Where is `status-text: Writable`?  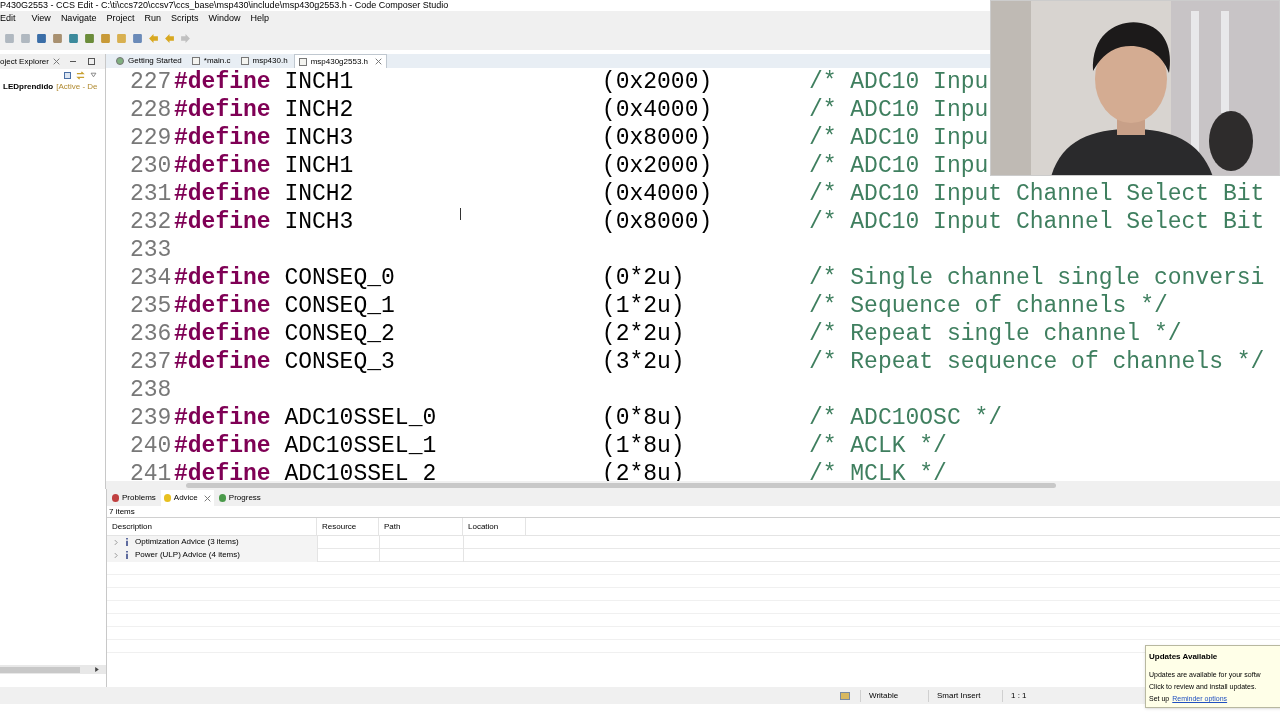 status-text: Writable is located at coordinates (889, 695).